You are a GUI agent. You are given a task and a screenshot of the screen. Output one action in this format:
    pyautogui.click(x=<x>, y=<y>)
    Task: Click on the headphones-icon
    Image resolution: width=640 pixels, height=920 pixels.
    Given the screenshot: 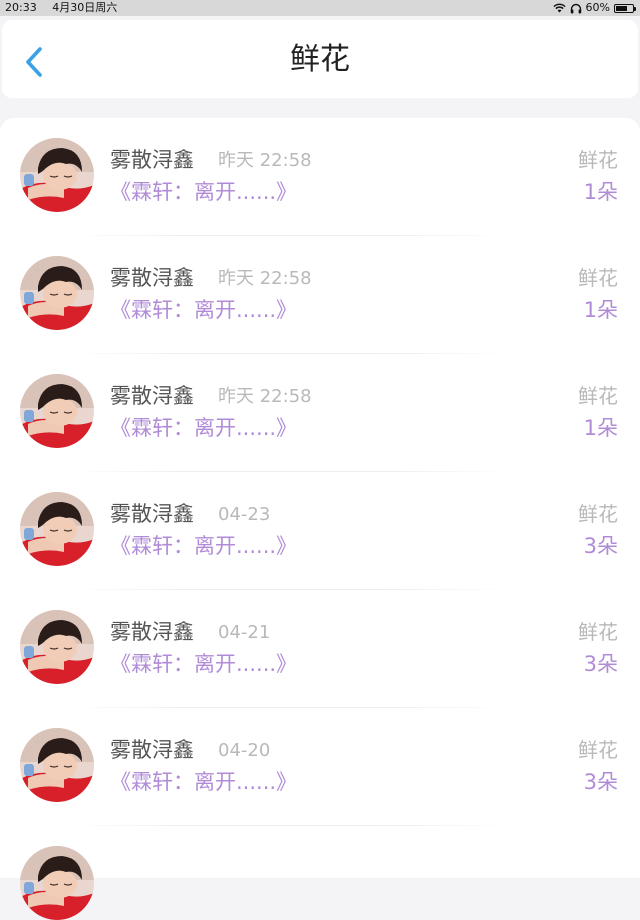 What is the action you would take?
    pyautogui.click(x=575, y=8)
    